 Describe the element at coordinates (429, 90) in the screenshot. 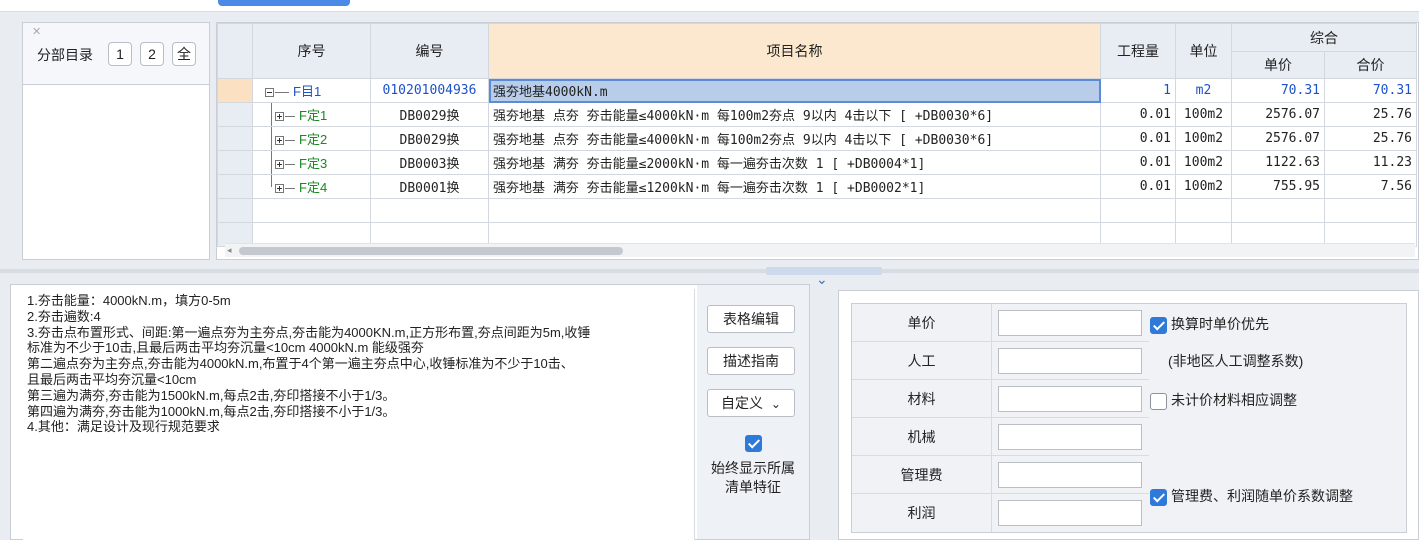

I see `code-cell: 010201004936` at that location.